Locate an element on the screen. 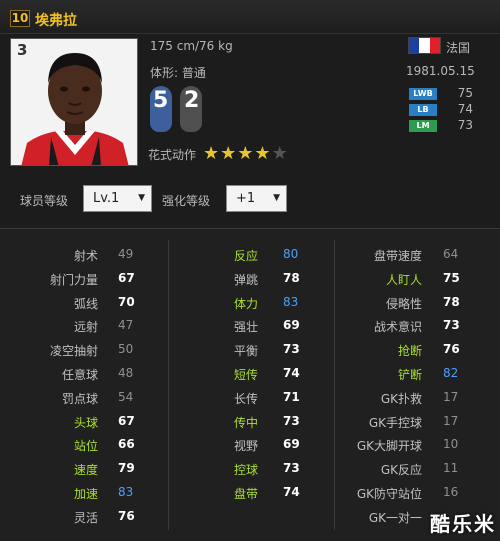  attribute-name: GK大脚开球 is located at coordinates (389, 446).